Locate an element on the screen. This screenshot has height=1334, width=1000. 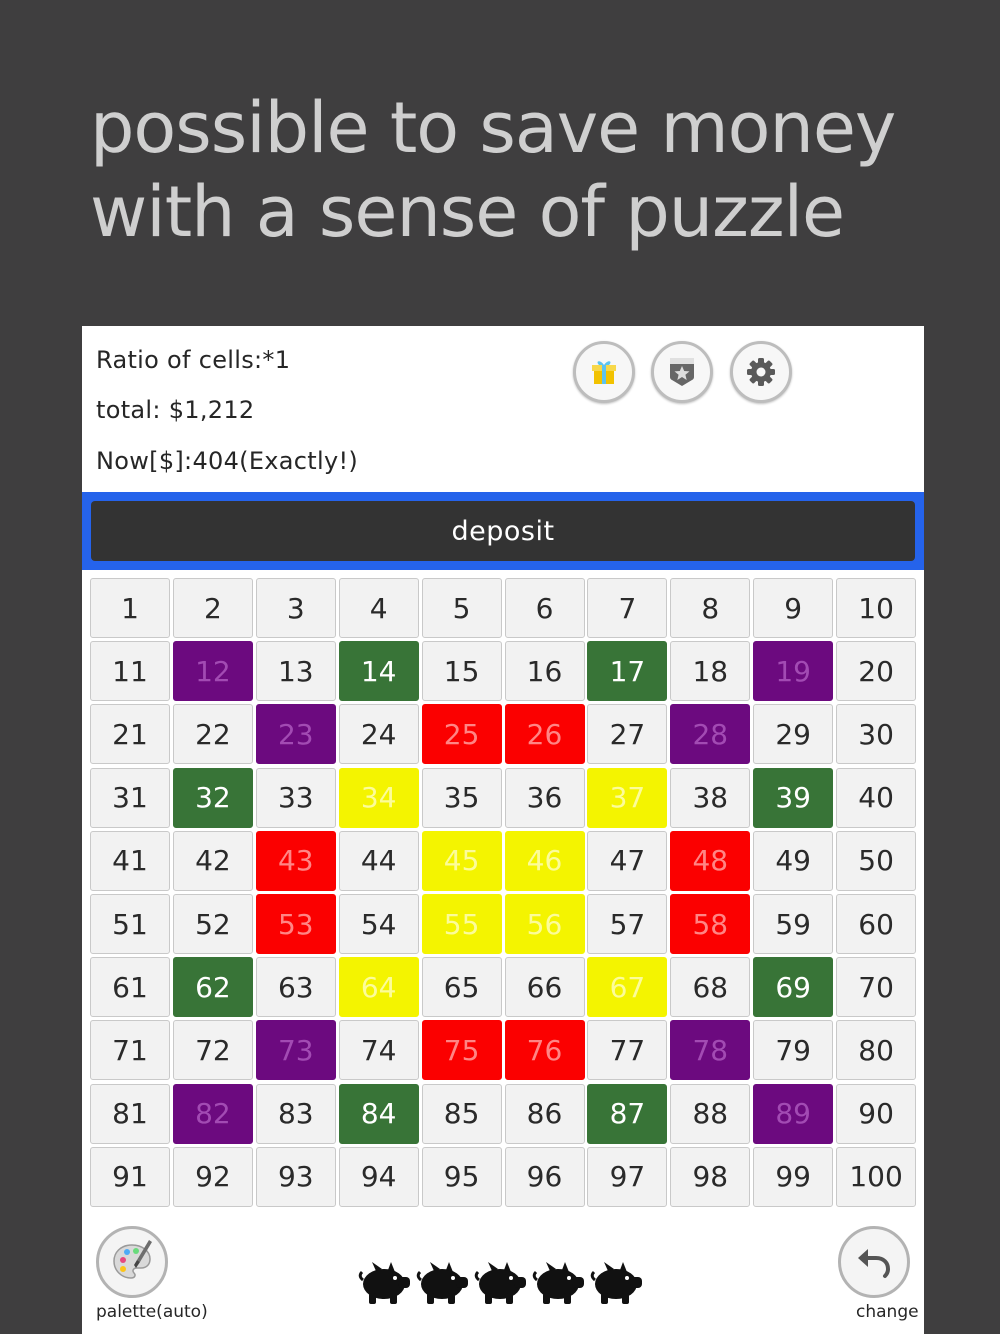
grid-cell-35: 35 is located at coordinates (461, 797).